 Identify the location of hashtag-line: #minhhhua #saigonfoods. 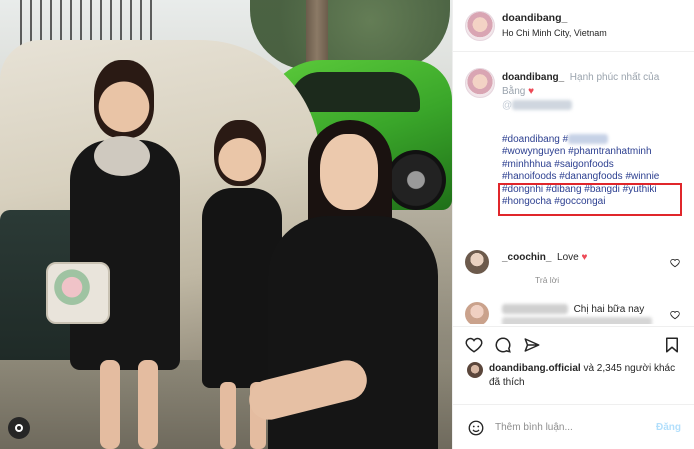
(595, 165).